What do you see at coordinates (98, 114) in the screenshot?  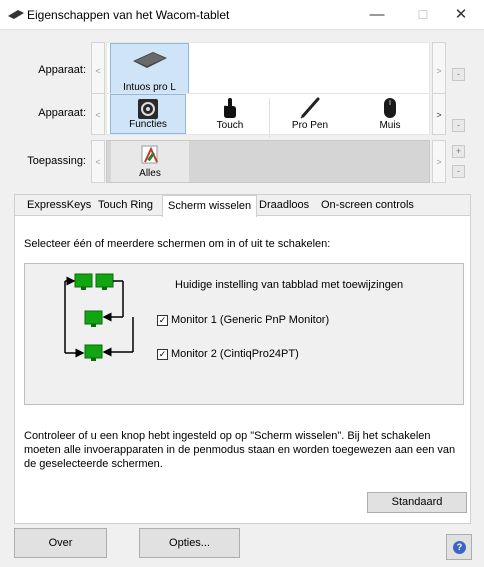 I see `tool-scroll-left-button: <` at bounding box center [98, 114].